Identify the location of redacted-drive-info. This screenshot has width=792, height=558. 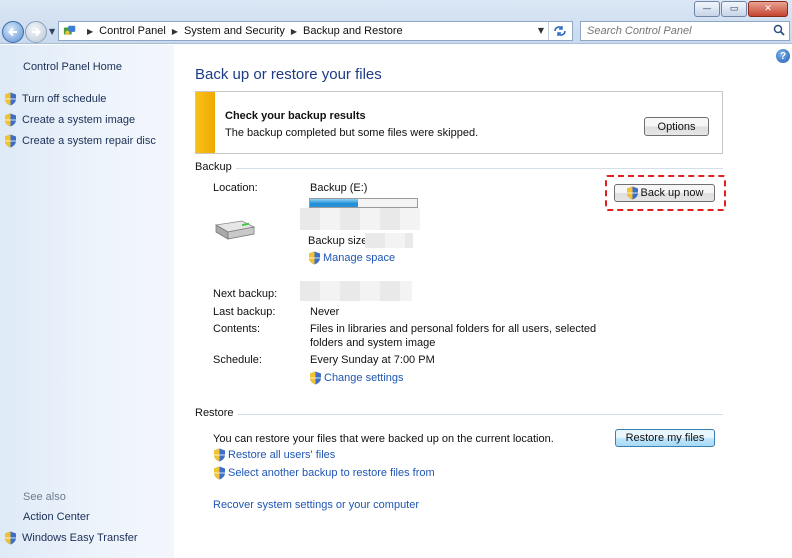
(360, 219).